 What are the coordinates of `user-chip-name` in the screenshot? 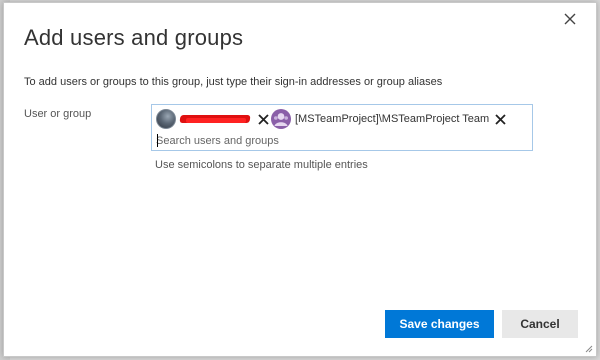 It's located at (215, 119).